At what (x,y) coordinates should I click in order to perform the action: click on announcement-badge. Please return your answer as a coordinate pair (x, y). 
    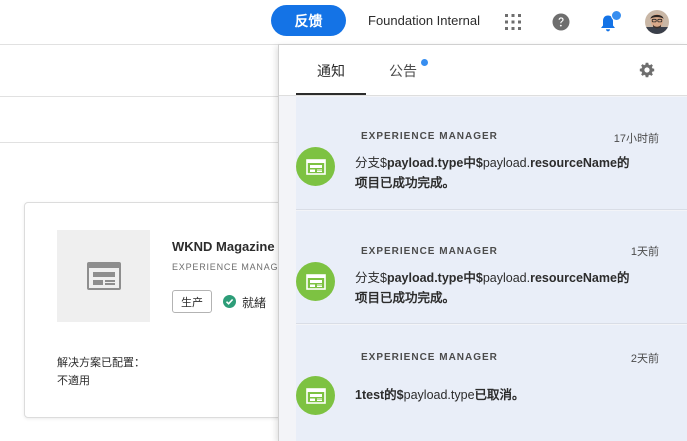
    Looking at the image, I should click on (424, 62).